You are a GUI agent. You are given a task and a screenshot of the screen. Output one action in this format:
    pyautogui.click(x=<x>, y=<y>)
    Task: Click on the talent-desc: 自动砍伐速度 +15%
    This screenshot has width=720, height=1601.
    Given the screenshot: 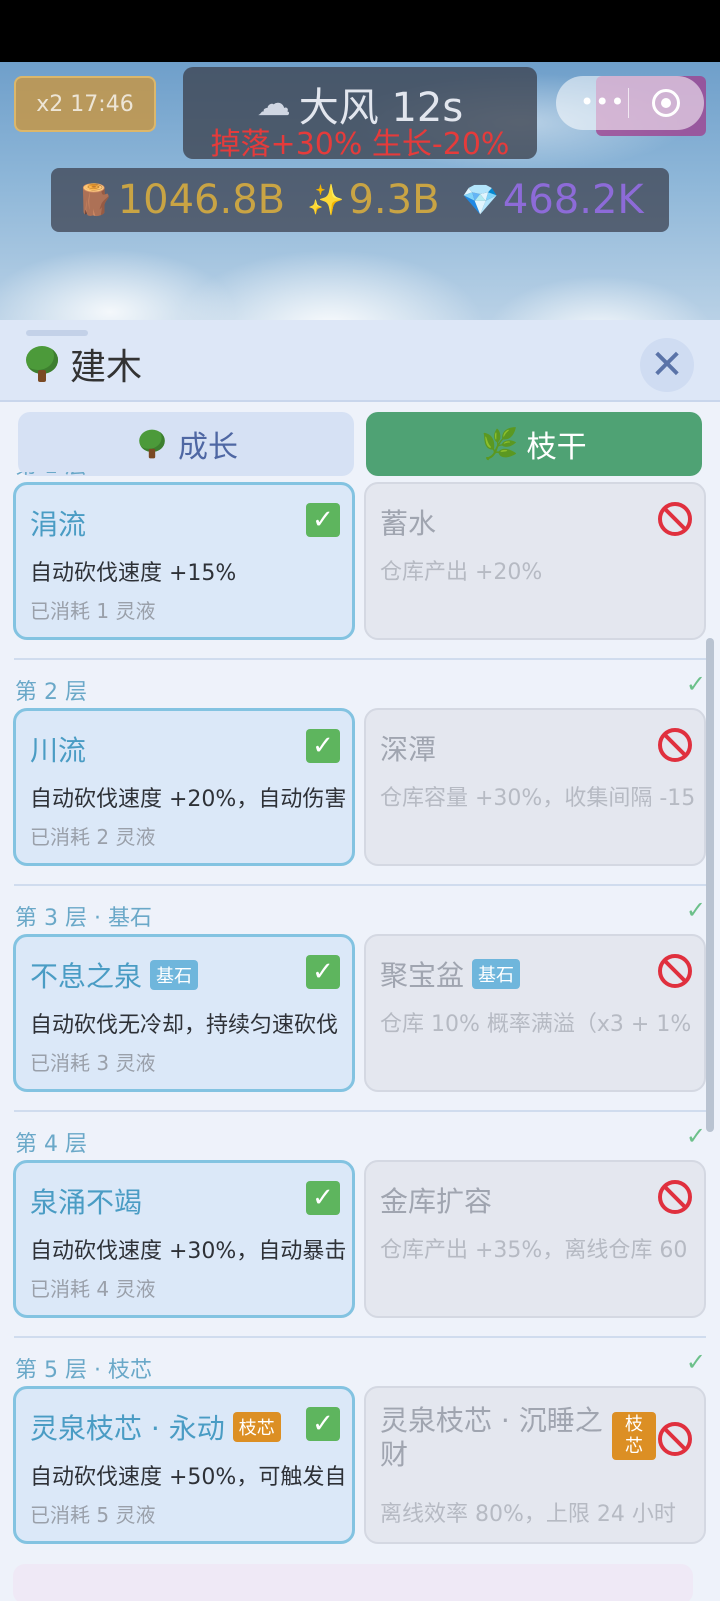 What is the action you would take?
    pyautogui.click(x=133, y=573)
    